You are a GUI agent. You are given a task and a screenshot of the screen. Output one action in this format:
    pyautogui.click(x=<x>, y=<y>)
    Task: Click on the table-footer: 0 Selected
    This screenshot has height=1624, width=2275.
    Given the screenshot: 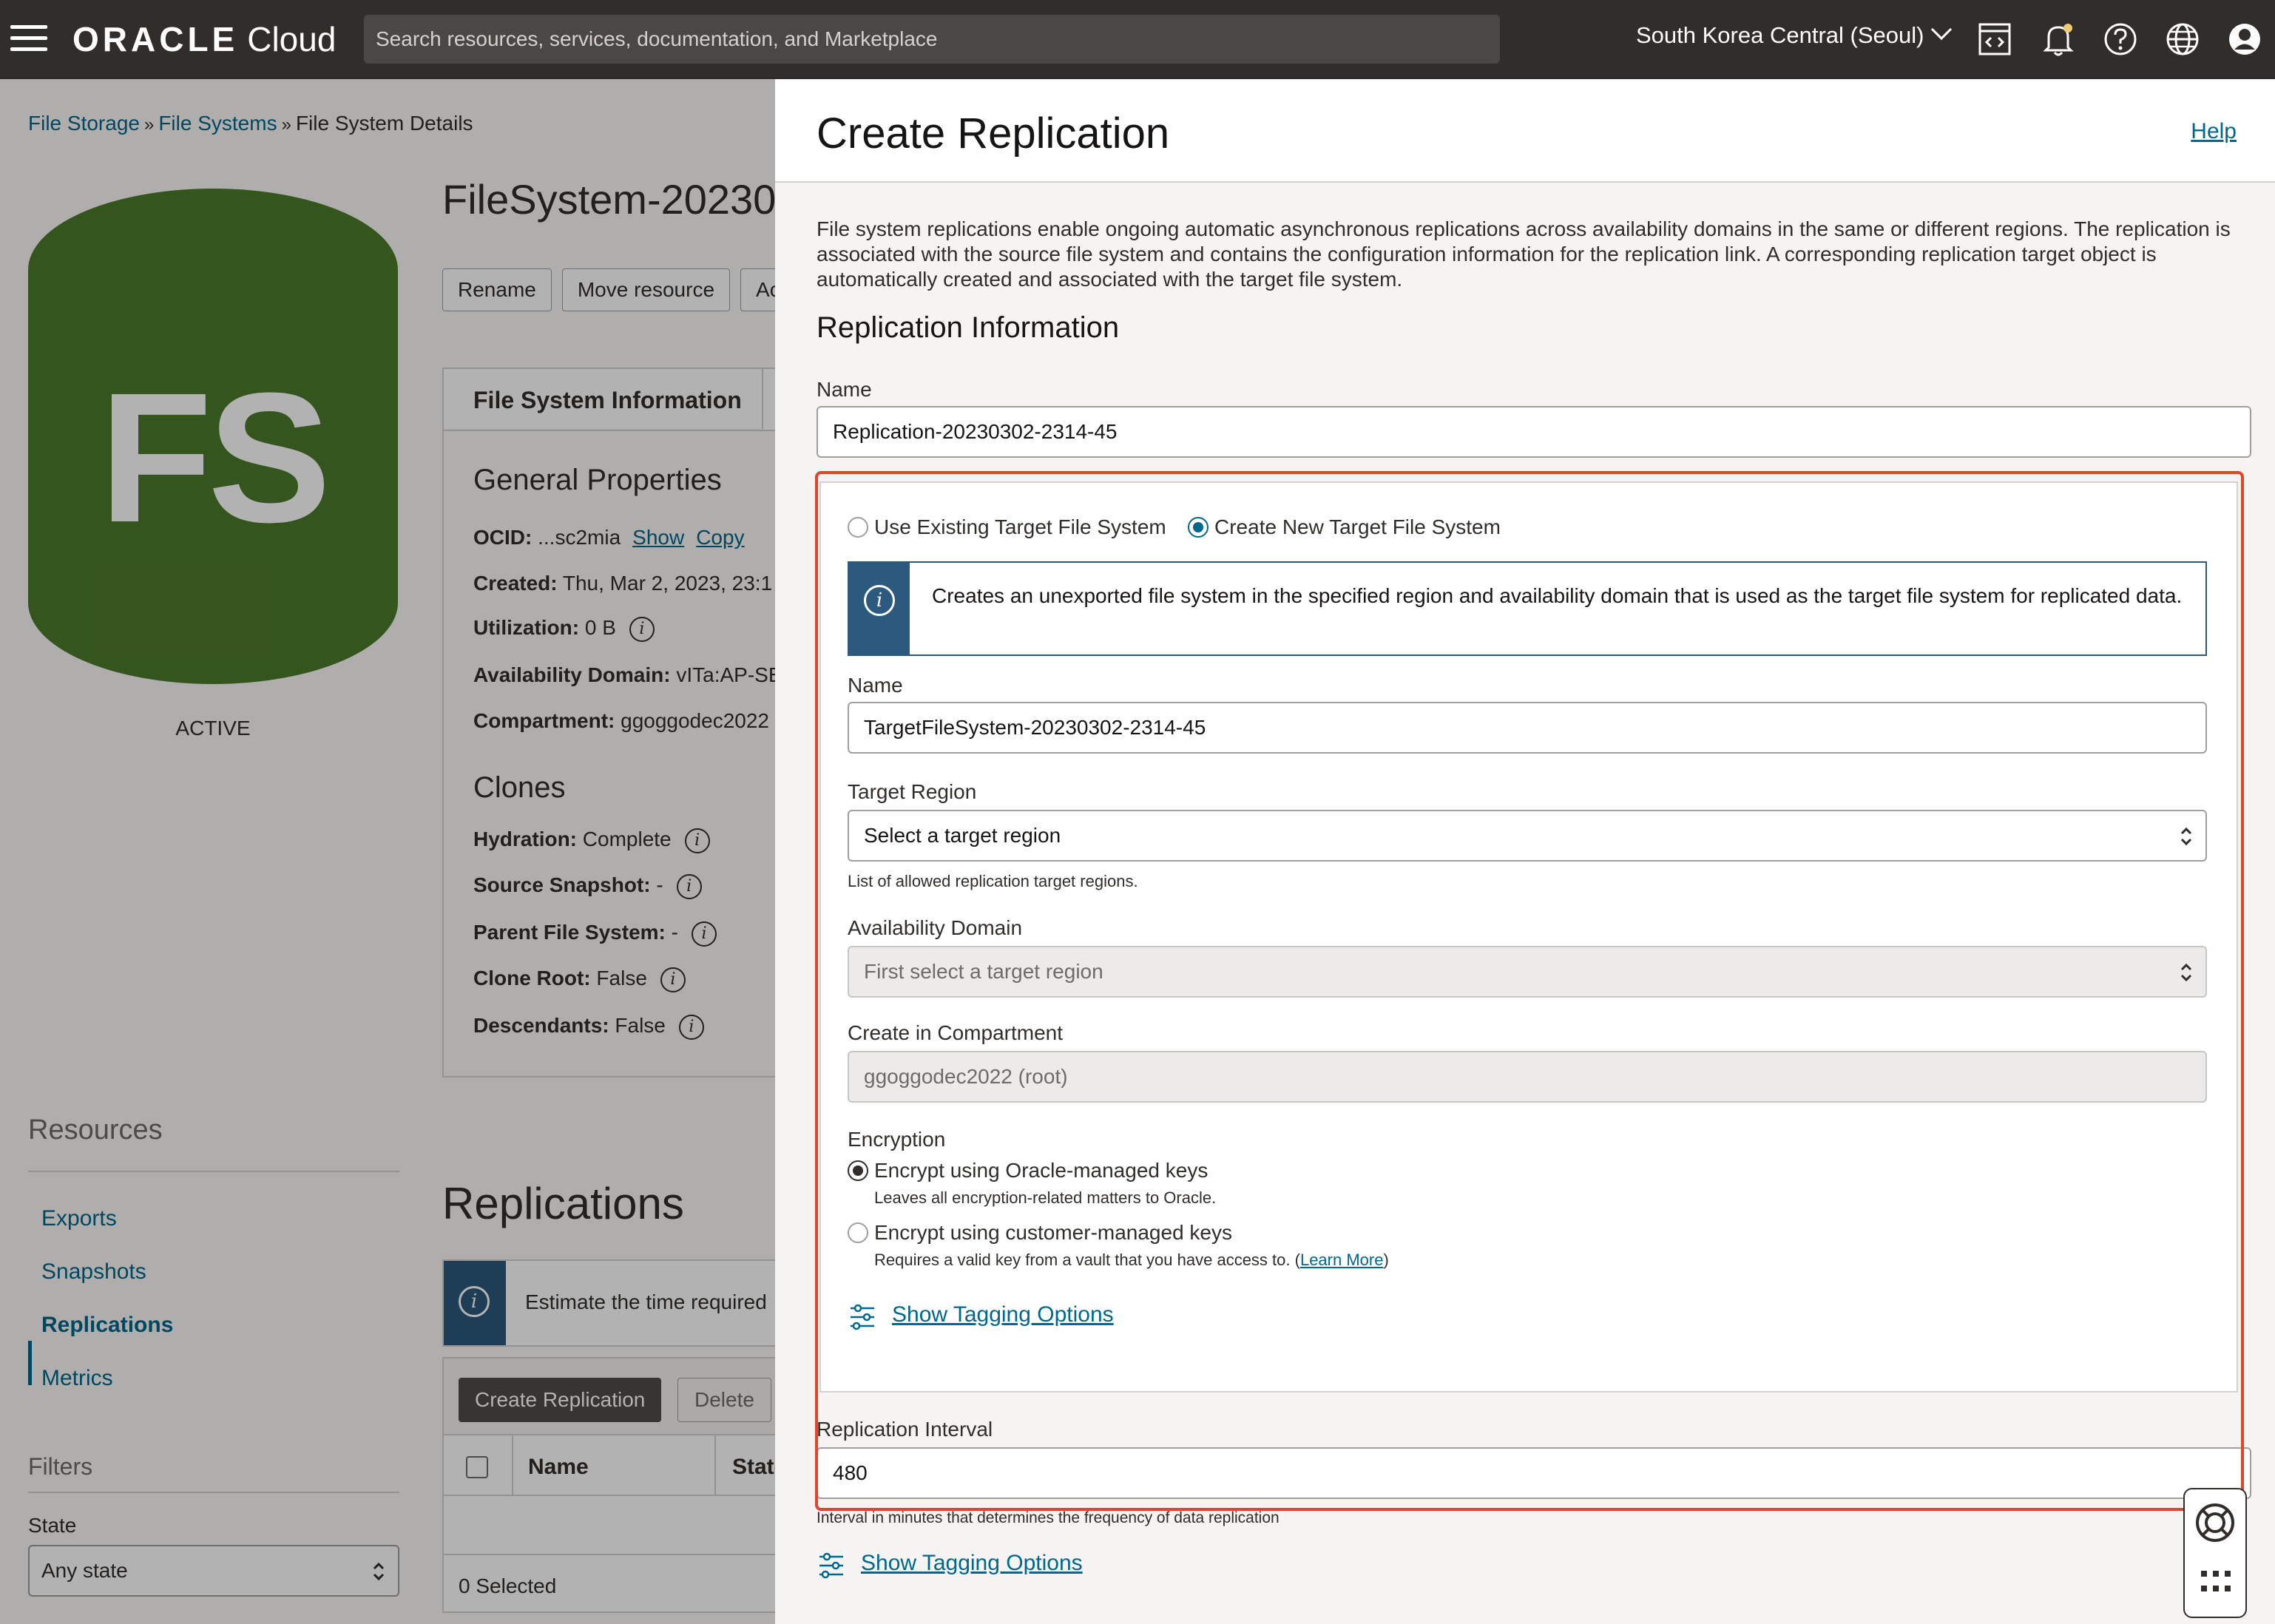 What is the action you would take?
    pyautogui.click(x=609, y=1583)
    